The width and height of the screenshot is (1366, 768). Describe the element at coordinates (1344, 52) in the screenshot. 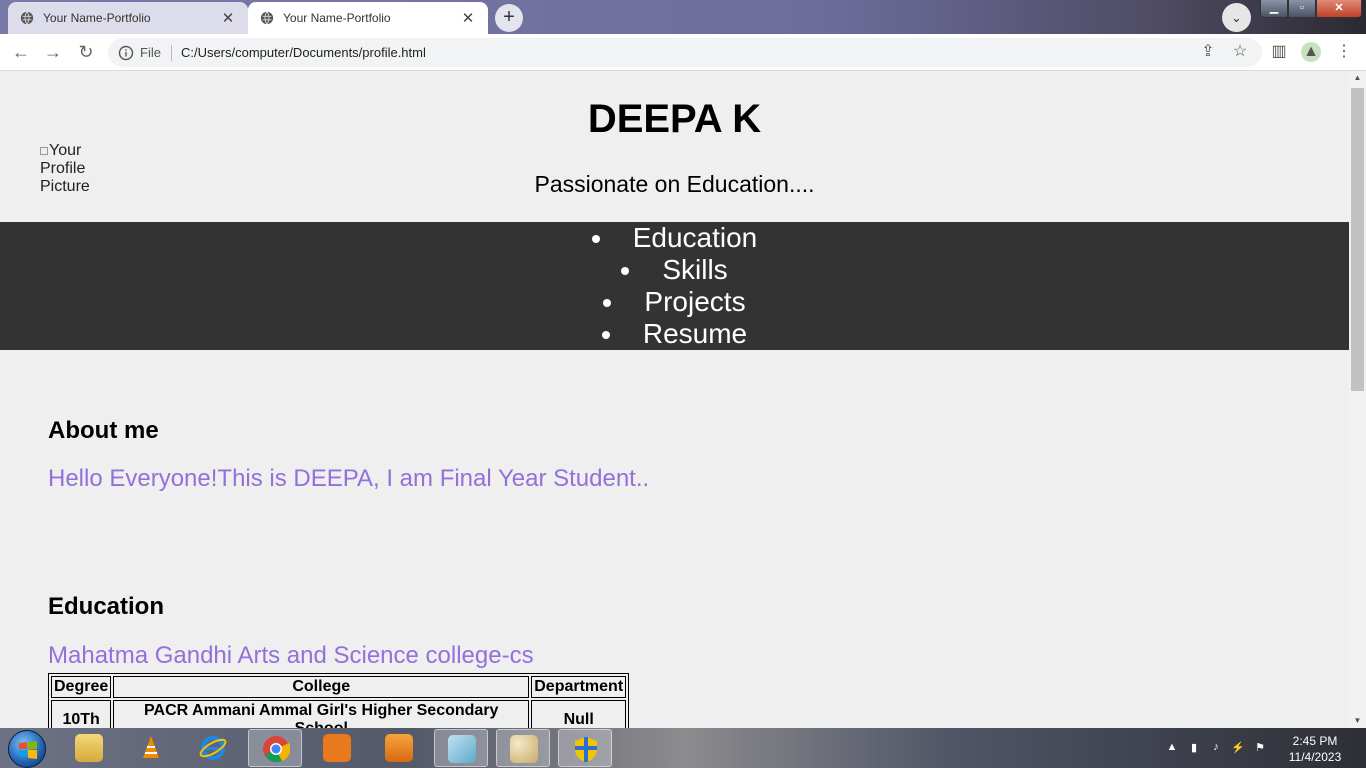

I see `menu-kebab-icon: ⋮` at that location.